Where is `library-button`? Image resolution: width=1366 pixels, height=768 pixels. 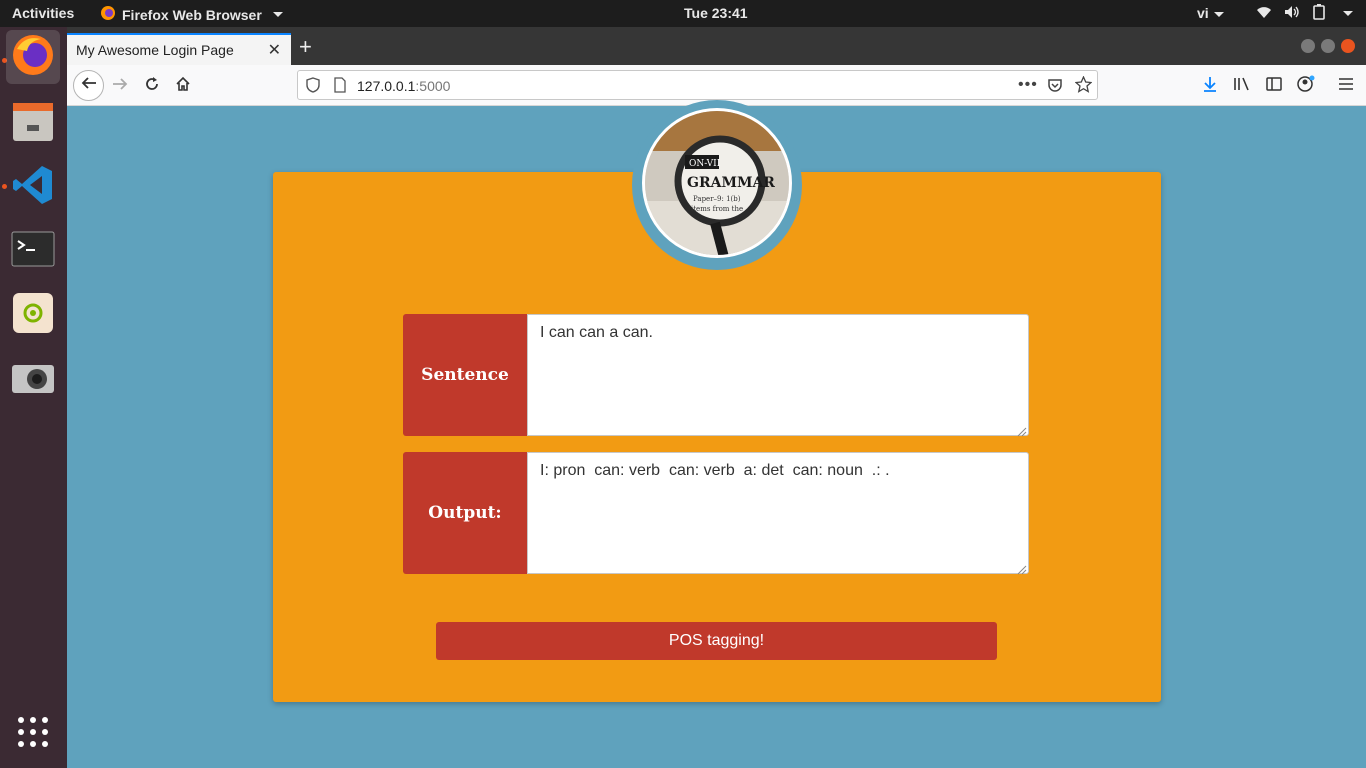 library-button is located at coordinates (1242, 86).